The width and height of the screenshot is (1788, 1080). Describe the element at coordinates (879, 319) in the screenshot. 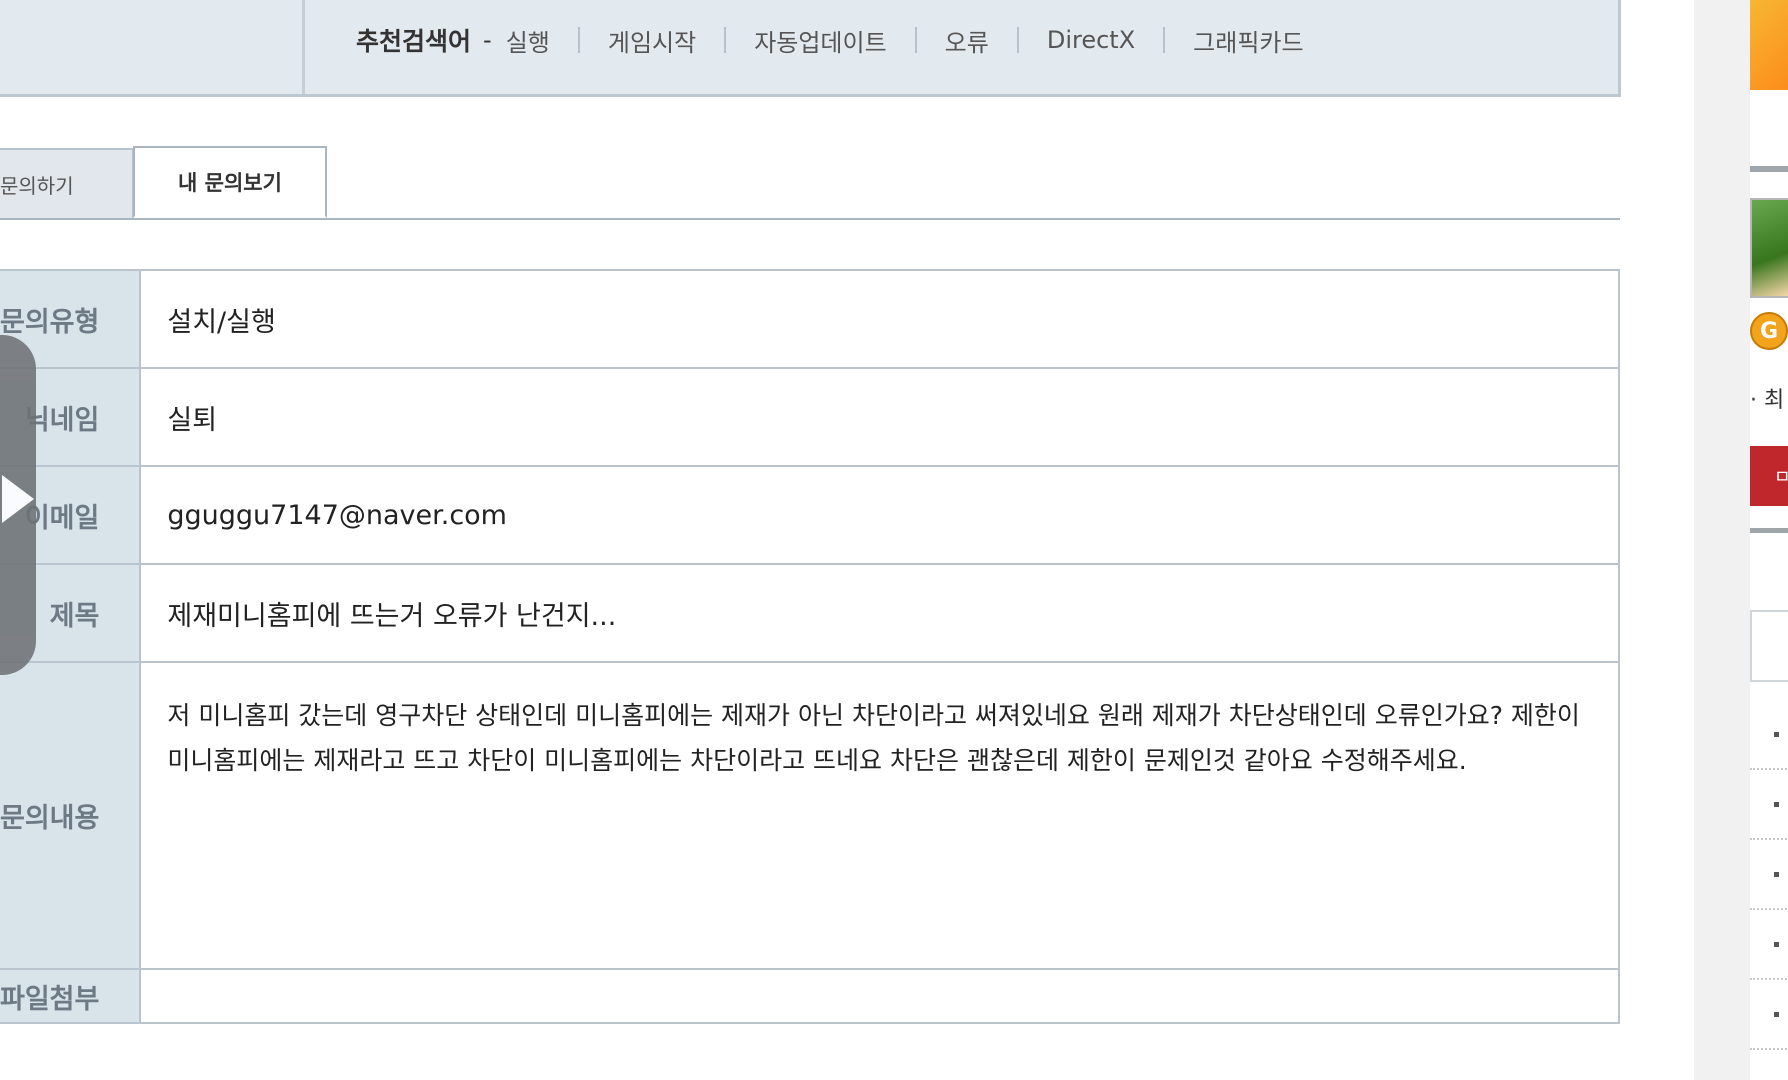

I see `type-value: 설치/실행` at that location.